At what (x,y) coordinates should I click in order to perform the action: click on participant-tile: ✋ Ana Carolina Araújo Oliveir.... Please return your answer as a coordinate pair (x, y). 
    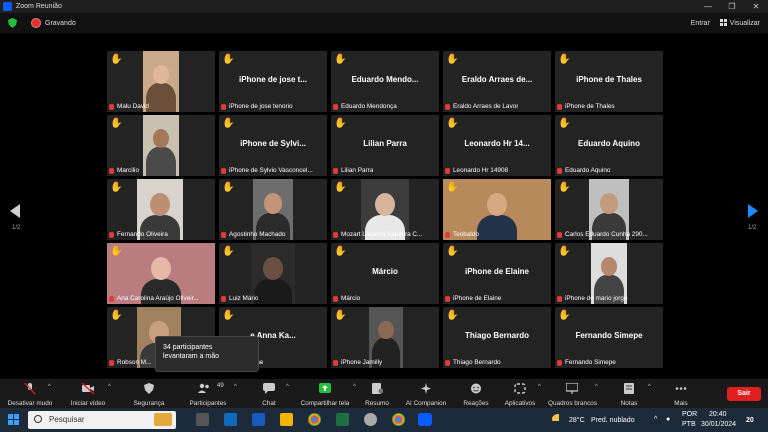
    Looking at the image, I should click on (161, 273).